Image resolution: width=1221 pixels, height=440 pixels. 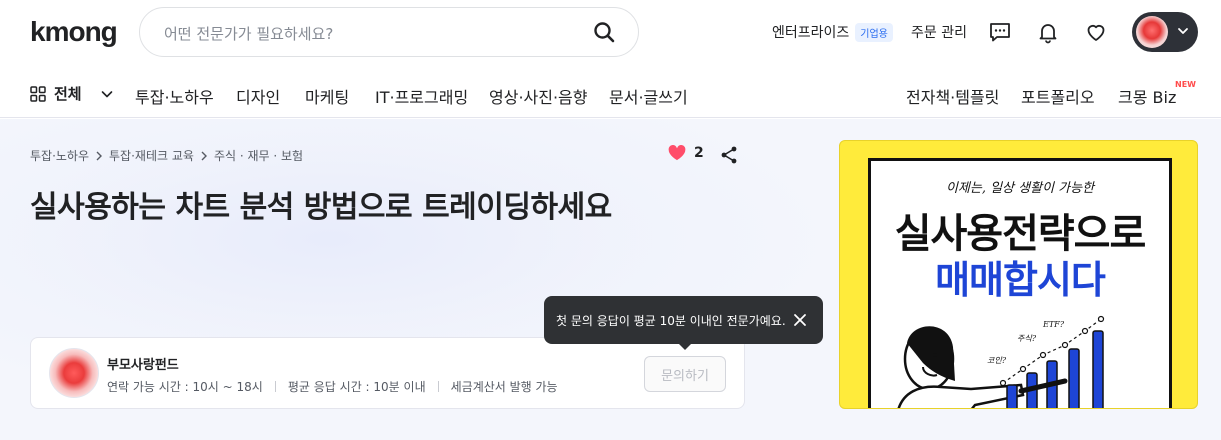 I want to click on nav-kmong-biz: 크몽 Biz, so click(x=1147, y=96).